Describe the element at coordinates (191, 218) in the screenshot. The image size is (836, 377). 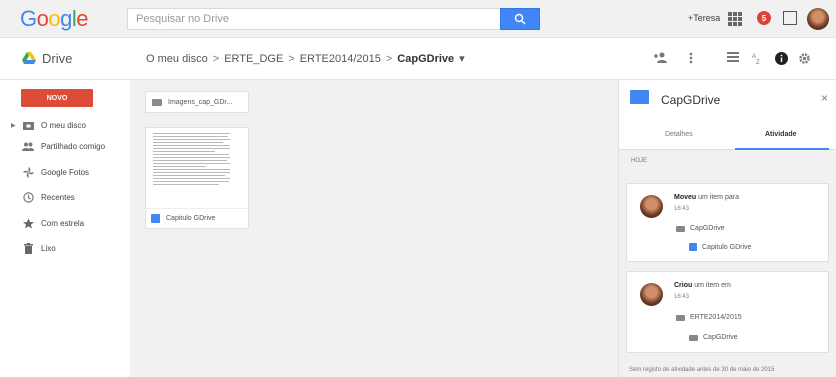
I see `document-name: Capitulo GDrive` at that location.